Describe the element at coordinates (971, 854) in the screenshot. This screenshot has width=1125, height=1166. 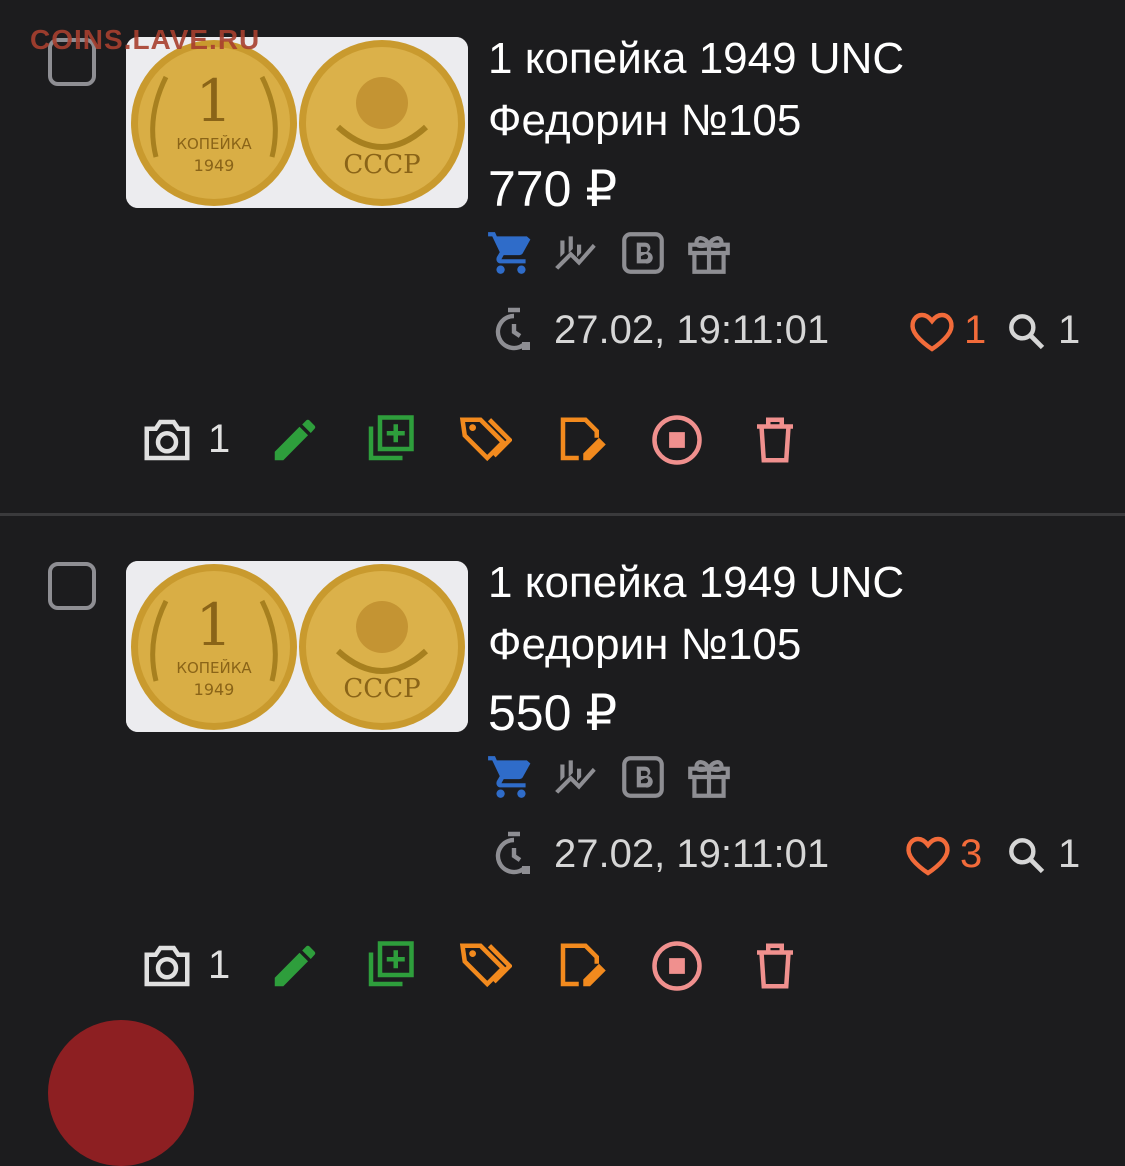
I see `likes-count: 3` at that location.